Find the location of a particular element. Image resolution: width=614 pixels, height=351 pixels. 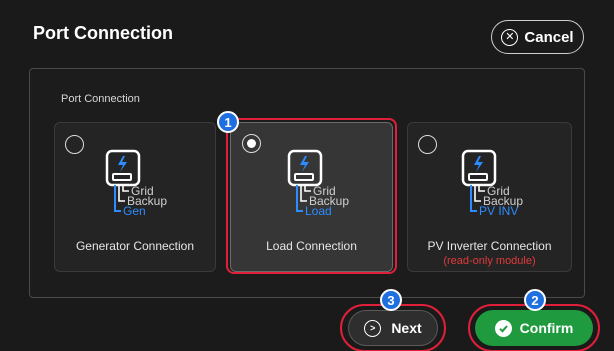

next-button: > Next is located at coordinates (393, 328).